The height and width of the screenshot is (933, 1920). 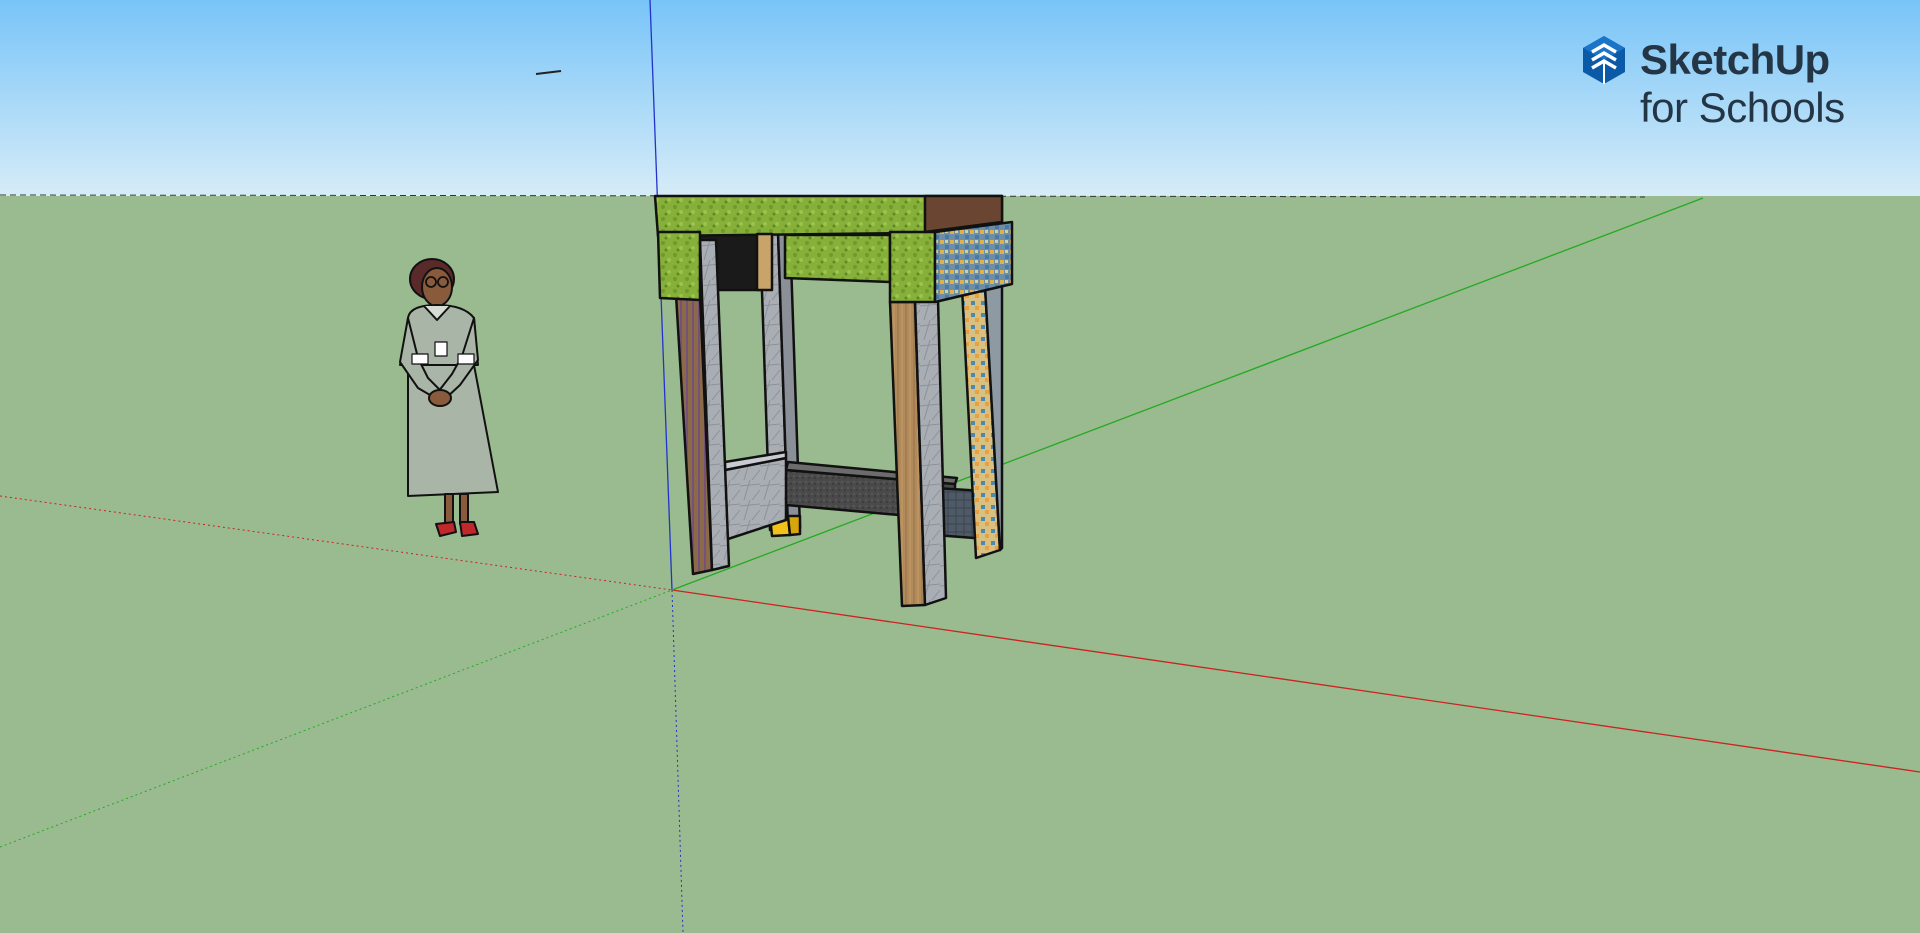 What do you see at coordinates (1604, 60) in the screenshot?
I see `sketchup-logo-icon` at bounding box center [1604, 60].